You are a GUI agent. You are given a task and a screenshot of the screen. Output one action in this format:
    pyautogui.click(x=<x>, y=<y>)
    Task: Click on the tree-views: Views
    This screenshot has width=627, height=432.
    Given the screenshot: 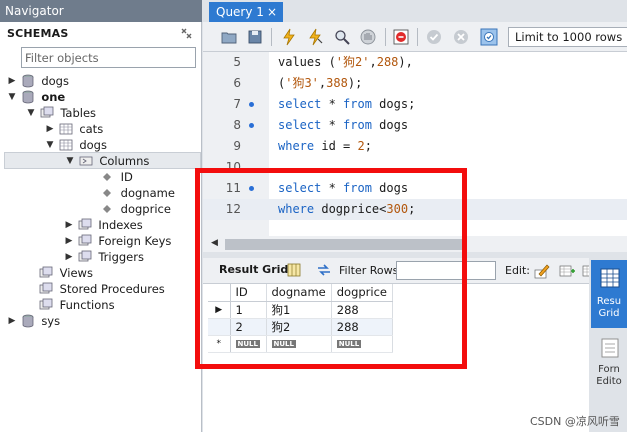 What is the action you would take?
    pyautogui.click(x=66, y=273)
    